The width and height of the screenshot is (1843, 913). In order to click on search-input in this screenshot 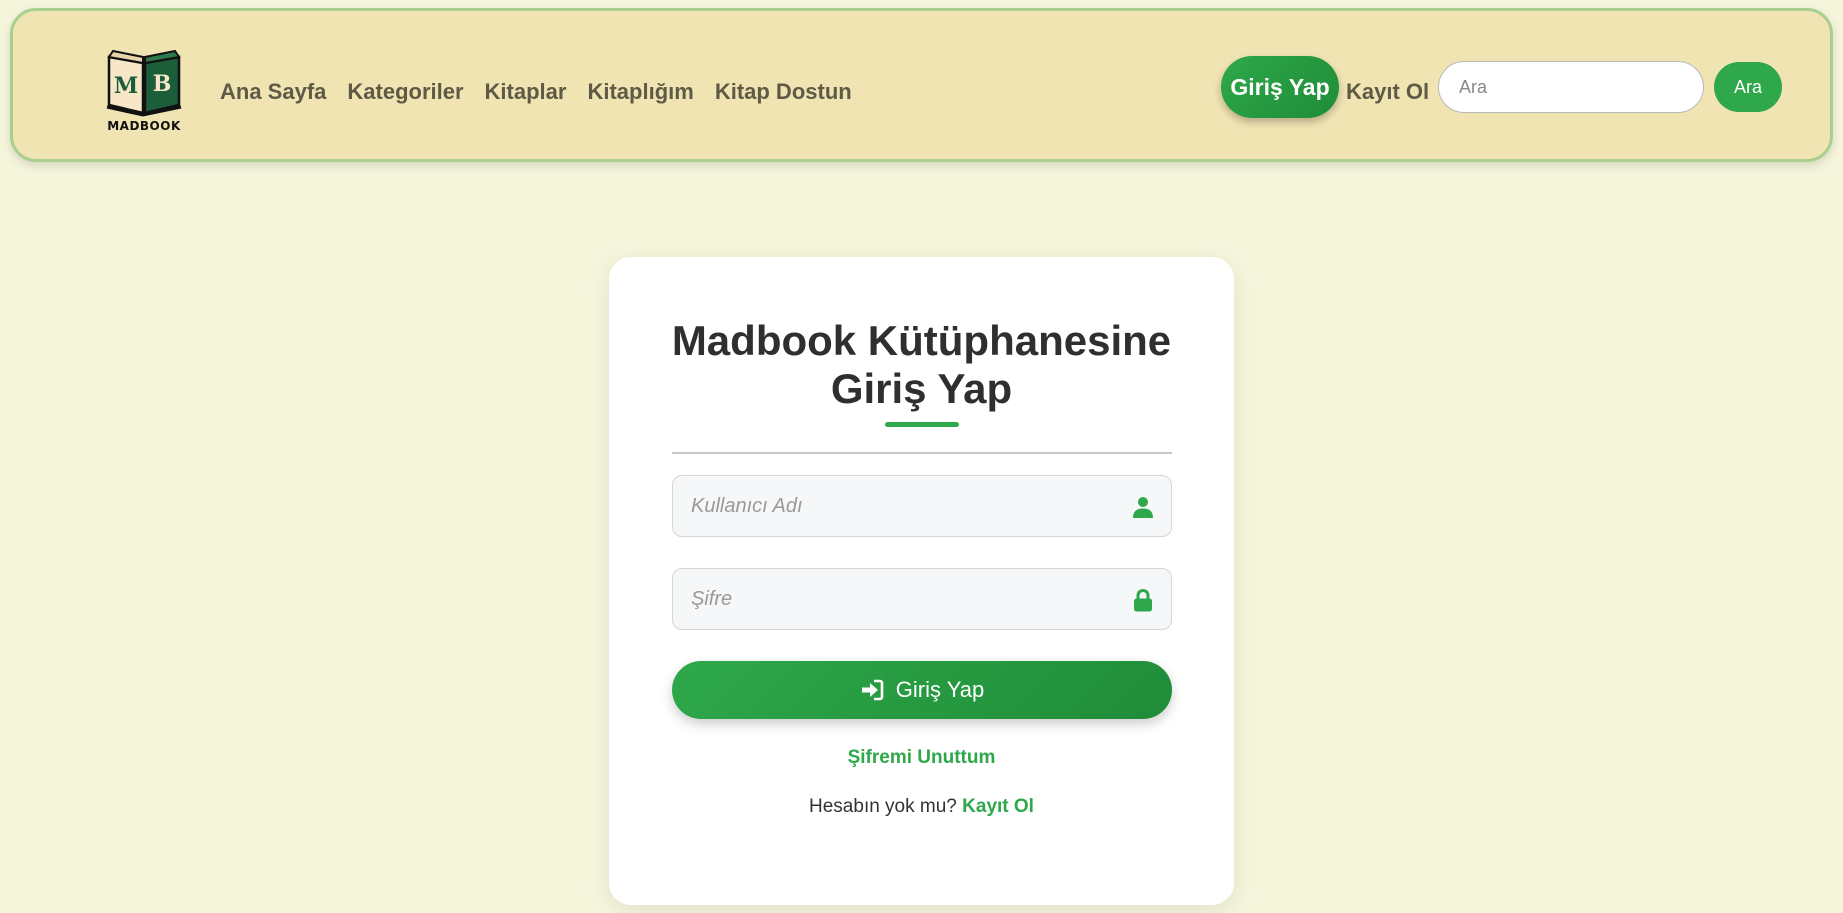, I will do `click(1571, 87)`.